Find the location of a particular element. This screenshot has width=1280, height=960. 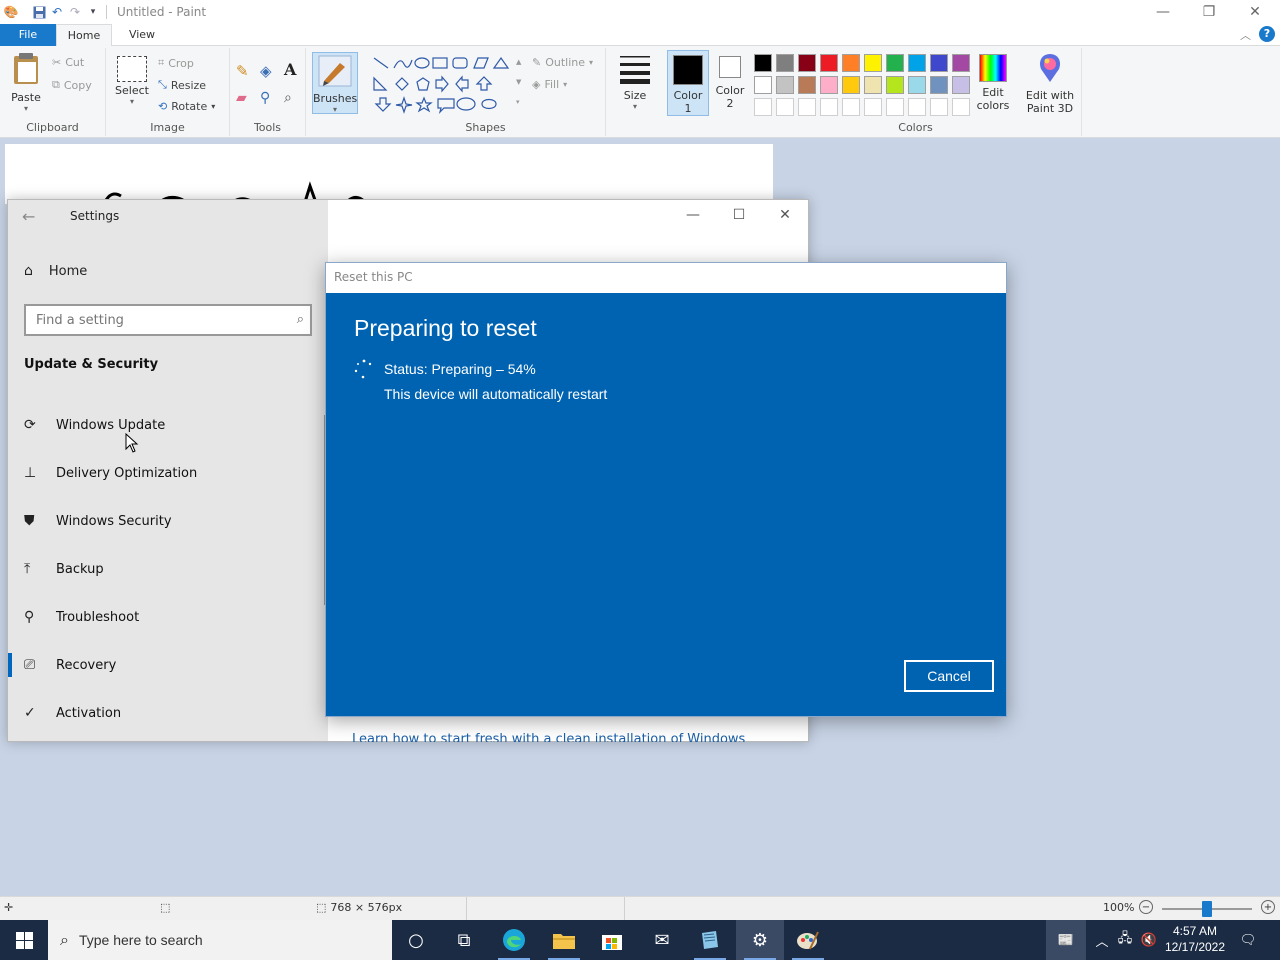

settings-minimize-button: — is located at coordinates (693, 215).